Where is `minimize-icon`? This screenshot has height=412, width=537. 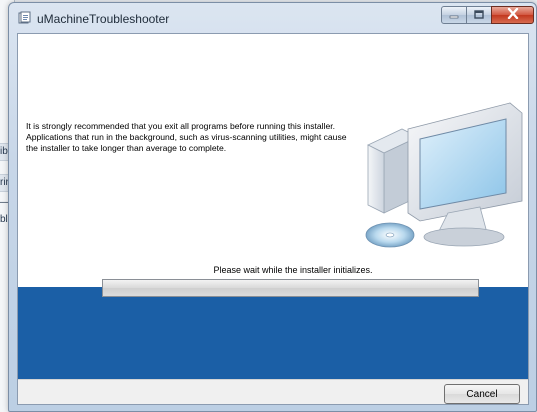
minimize-icon is located at coordinates (454, 15).